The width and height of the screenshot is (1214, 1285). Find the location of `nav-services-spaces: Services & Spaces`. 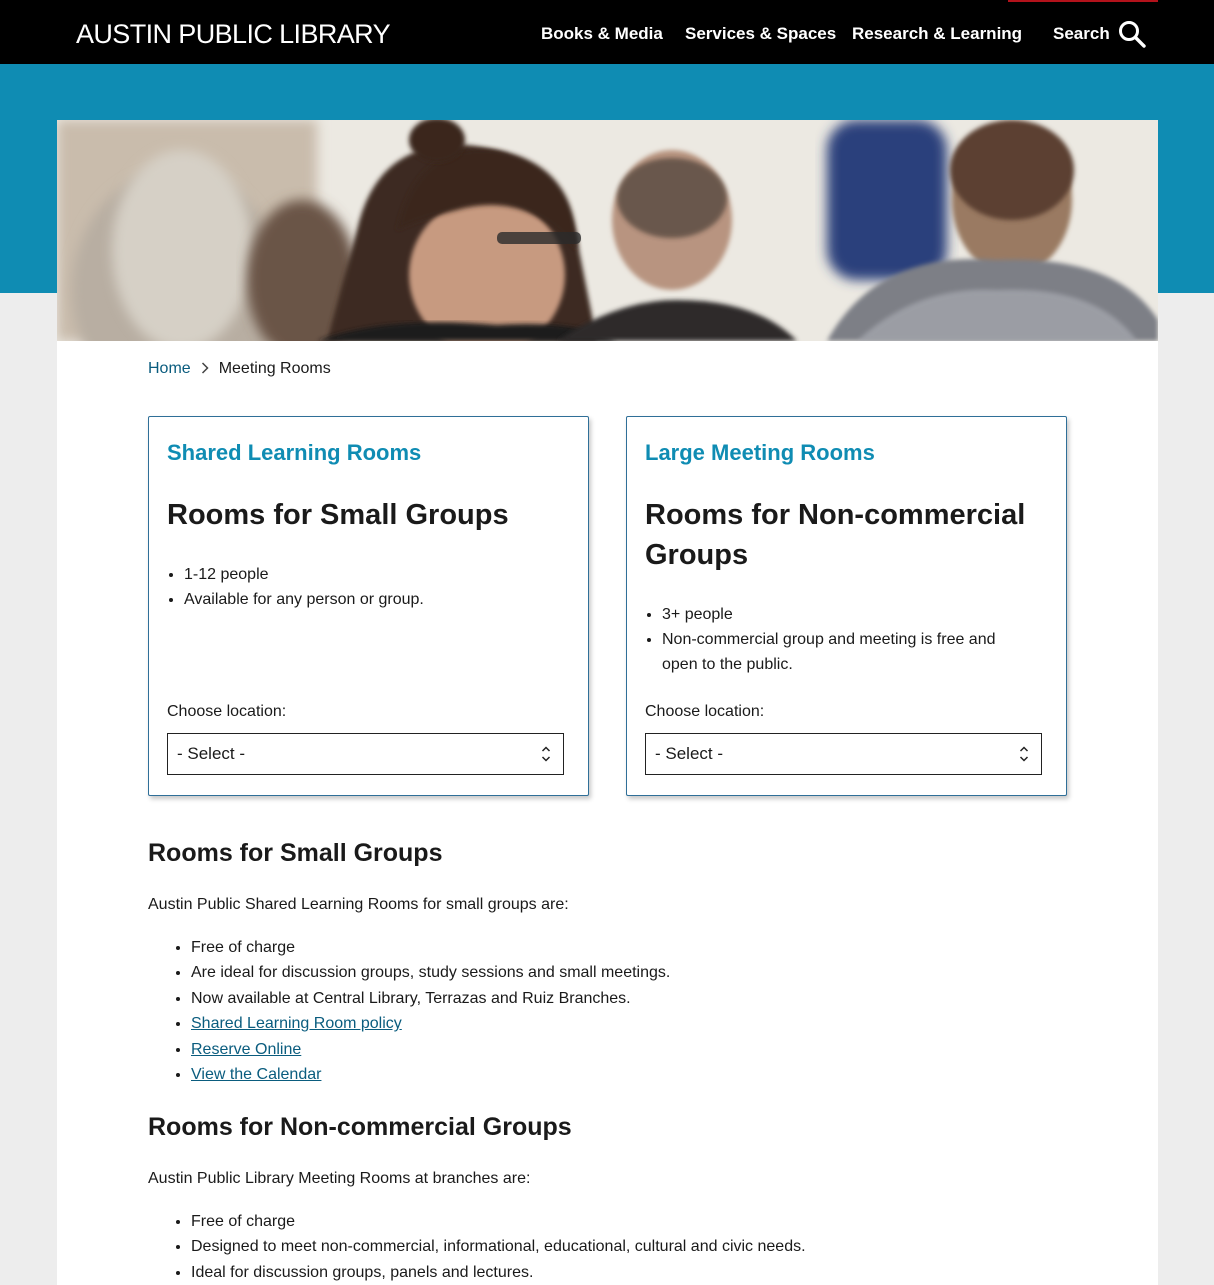

nav-services-spaces: Services & Spaces is located at coordinates (760, 34).